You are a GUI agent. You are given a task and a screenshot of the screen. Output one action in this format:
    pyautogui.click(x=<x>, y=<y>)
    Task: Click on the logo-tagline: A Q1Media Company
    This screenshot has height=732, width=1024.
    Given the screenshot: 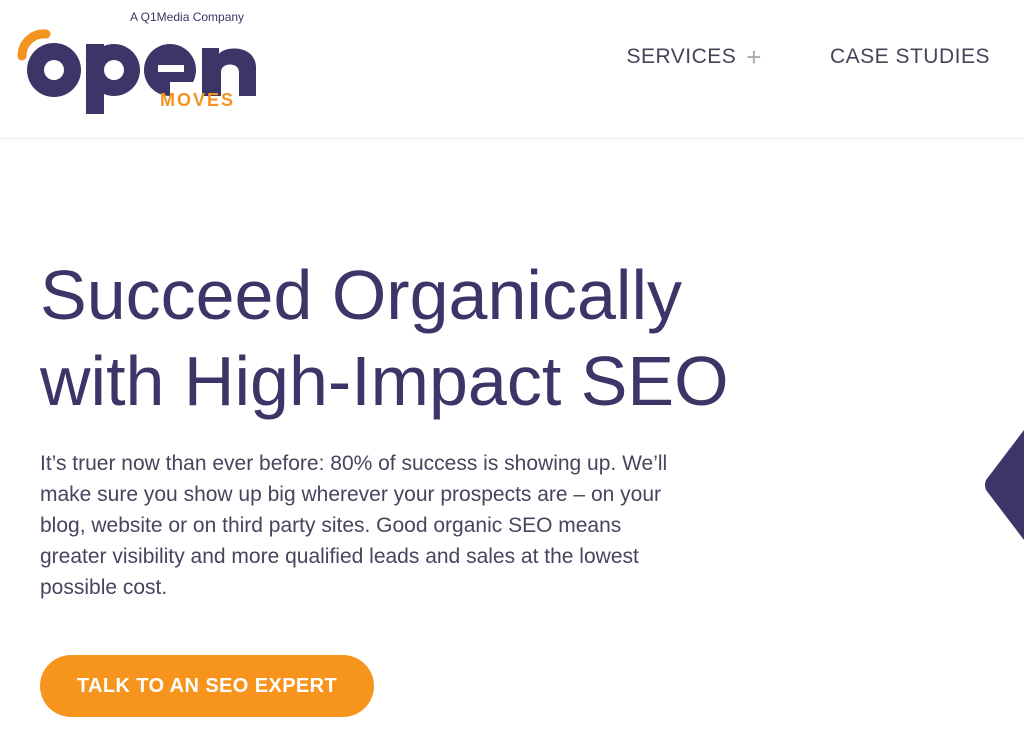 What is the action you would take?
    pyautogui.click(x=187, y=17)
    